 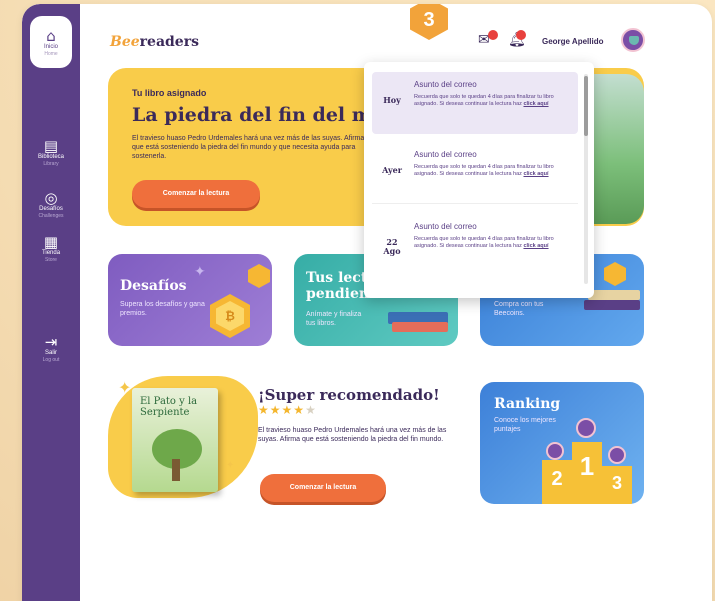 I want to click on start-reading-button: Comenzar la lectura, so click(x=196, y=194).